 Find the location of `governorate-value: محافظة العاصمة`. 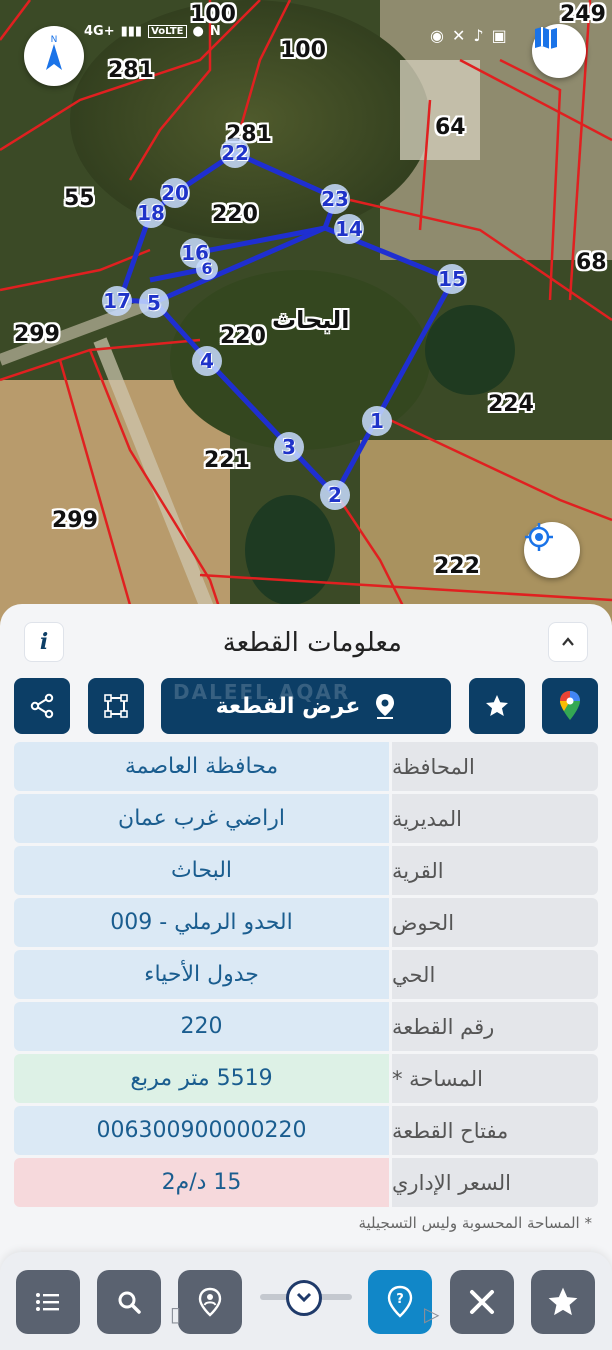

governorate-value: محافظة العاصمة is located at coordinates (201, 766).